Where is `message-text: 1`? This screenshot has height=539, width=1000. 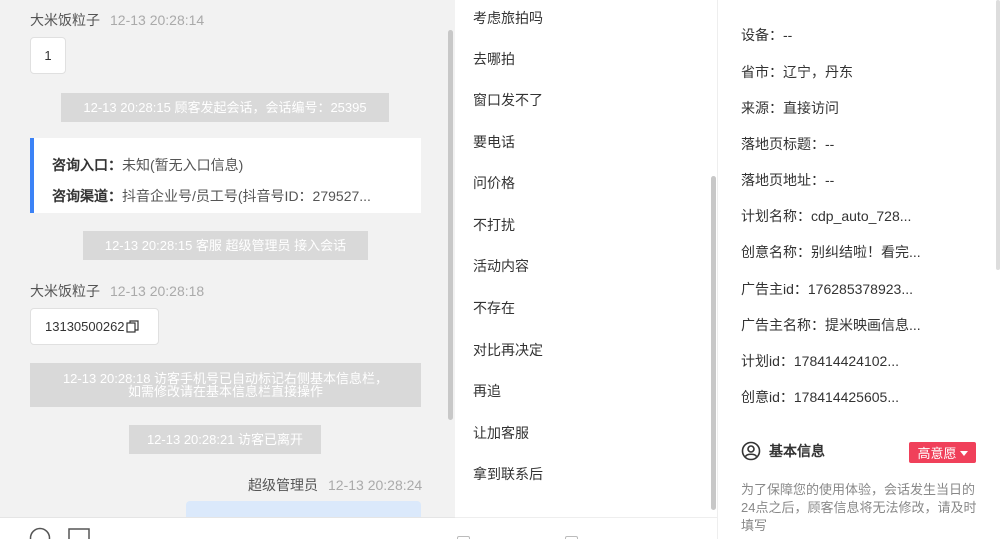 message-text: 1 is located at coordinates (48, 55).